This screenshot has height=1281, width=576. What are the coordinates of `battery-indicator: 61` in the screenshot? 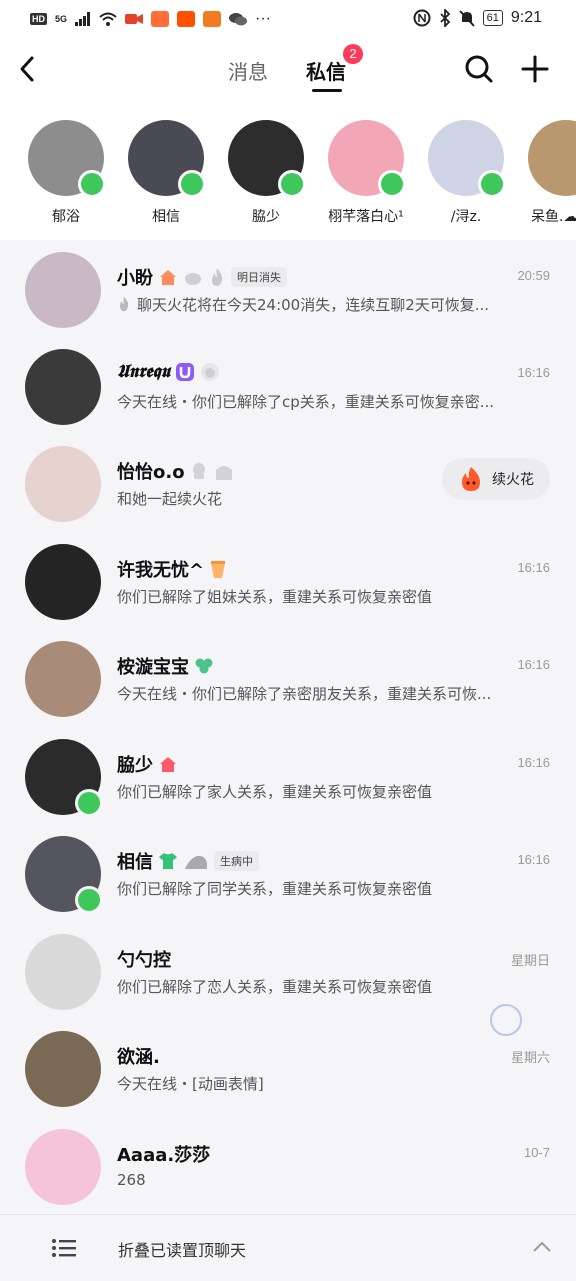 It's located at (492, 18).